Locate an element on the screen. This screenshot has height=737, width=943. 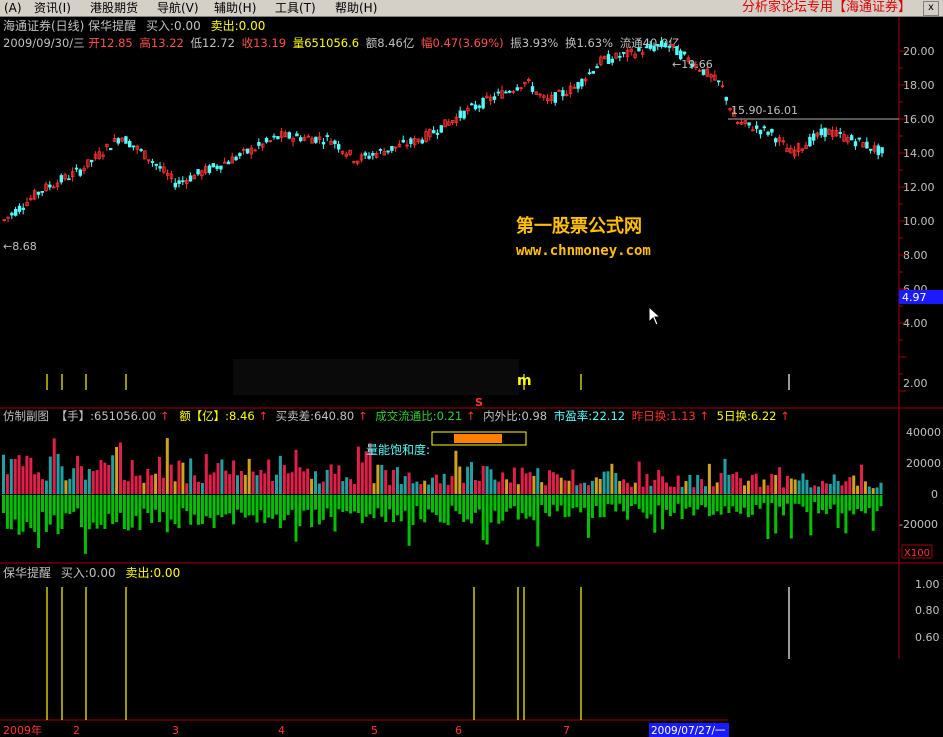
time-label-3: 4 is located at coordinates (281, 730).